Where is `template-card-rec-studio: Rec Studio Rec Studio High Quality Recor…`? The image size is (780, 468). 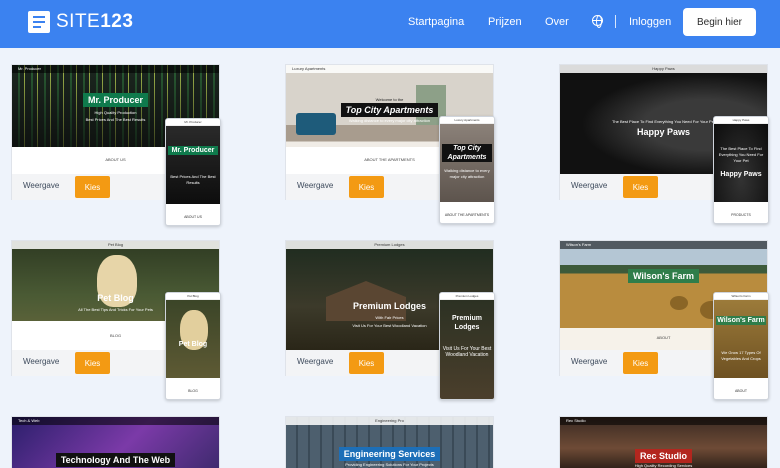
template-card-rec-studio: Rec Studio Rec Studio High Quality Recor… is located at coordinates (663, 442).